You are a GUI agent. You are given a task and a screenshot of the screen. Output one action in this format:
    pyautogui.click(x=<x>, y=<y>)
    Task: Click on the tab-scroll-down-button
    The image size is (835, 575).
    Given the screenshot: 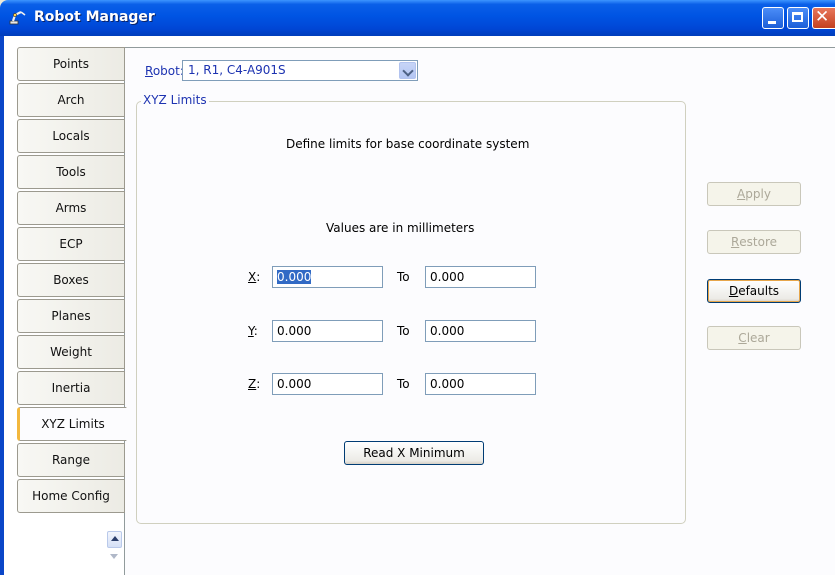 What is the action you would take?
    pyautogui.click(x=114, y=557)
    